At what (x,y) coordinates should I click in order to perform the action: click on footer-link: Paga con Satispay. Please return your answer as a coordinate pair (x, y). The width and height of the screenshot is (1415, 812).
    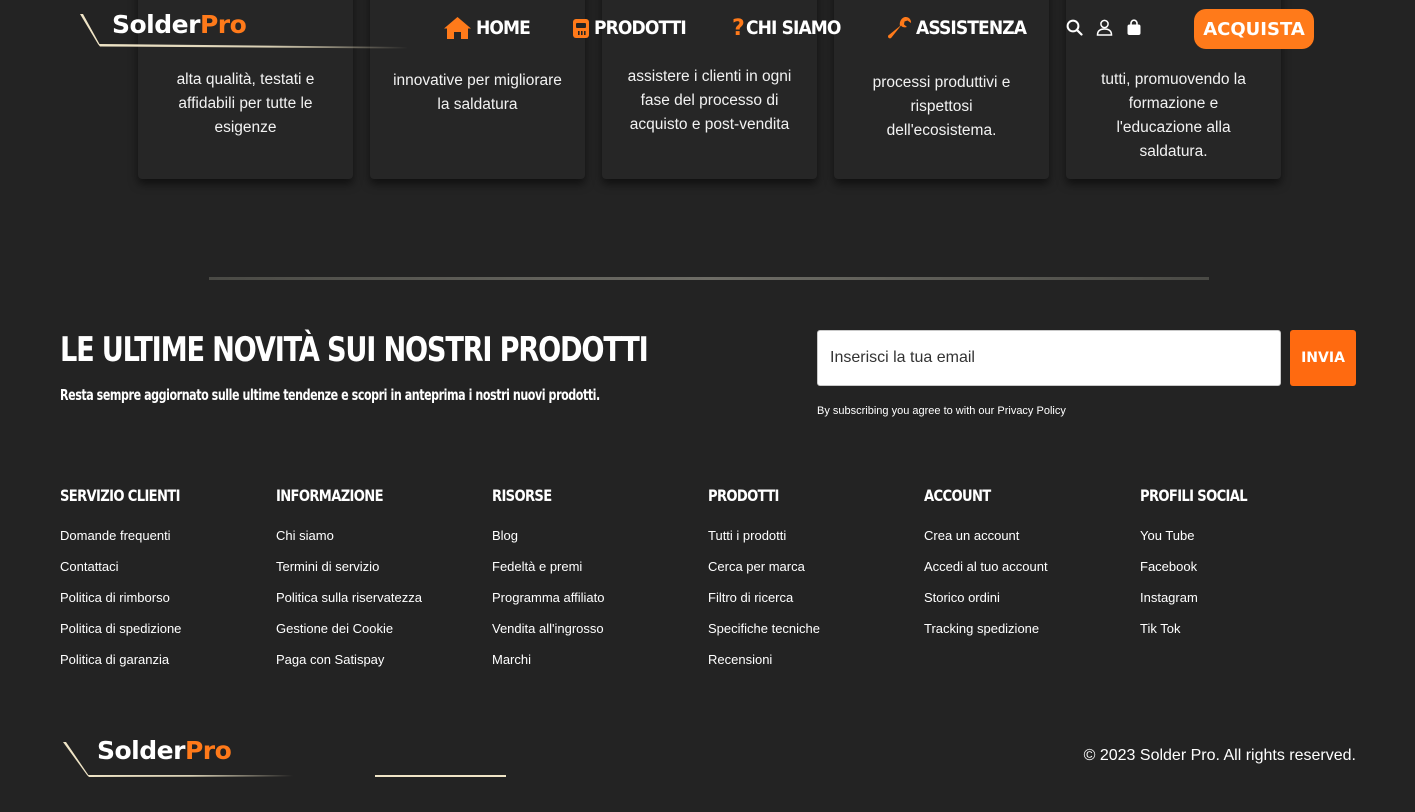
    Looking at the image, I should click on (330, 659).